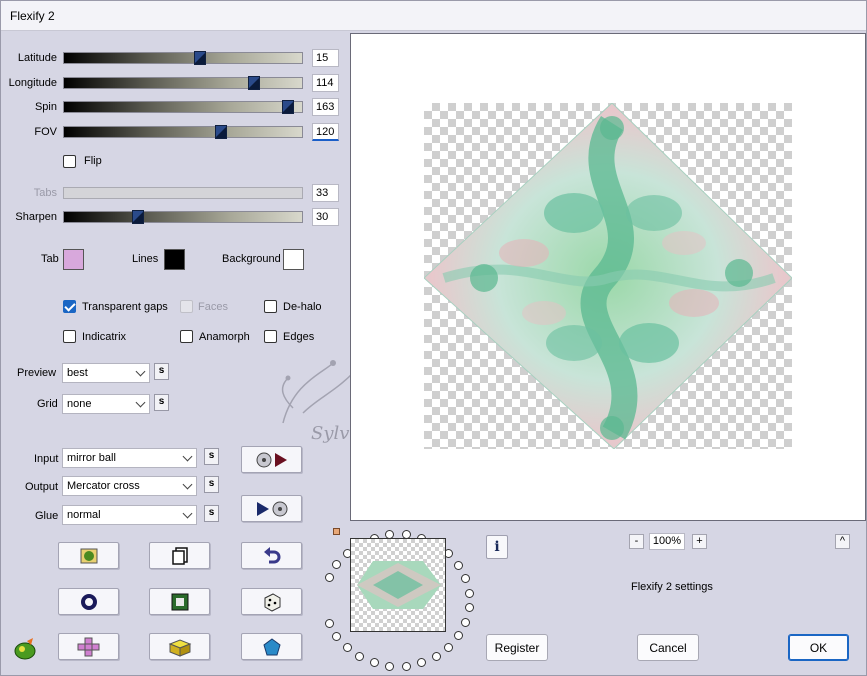  What do you see at coordinates (325, 132) in the screenshot?
I see `fov-value-field: 120` at bounding box center [325, 132].